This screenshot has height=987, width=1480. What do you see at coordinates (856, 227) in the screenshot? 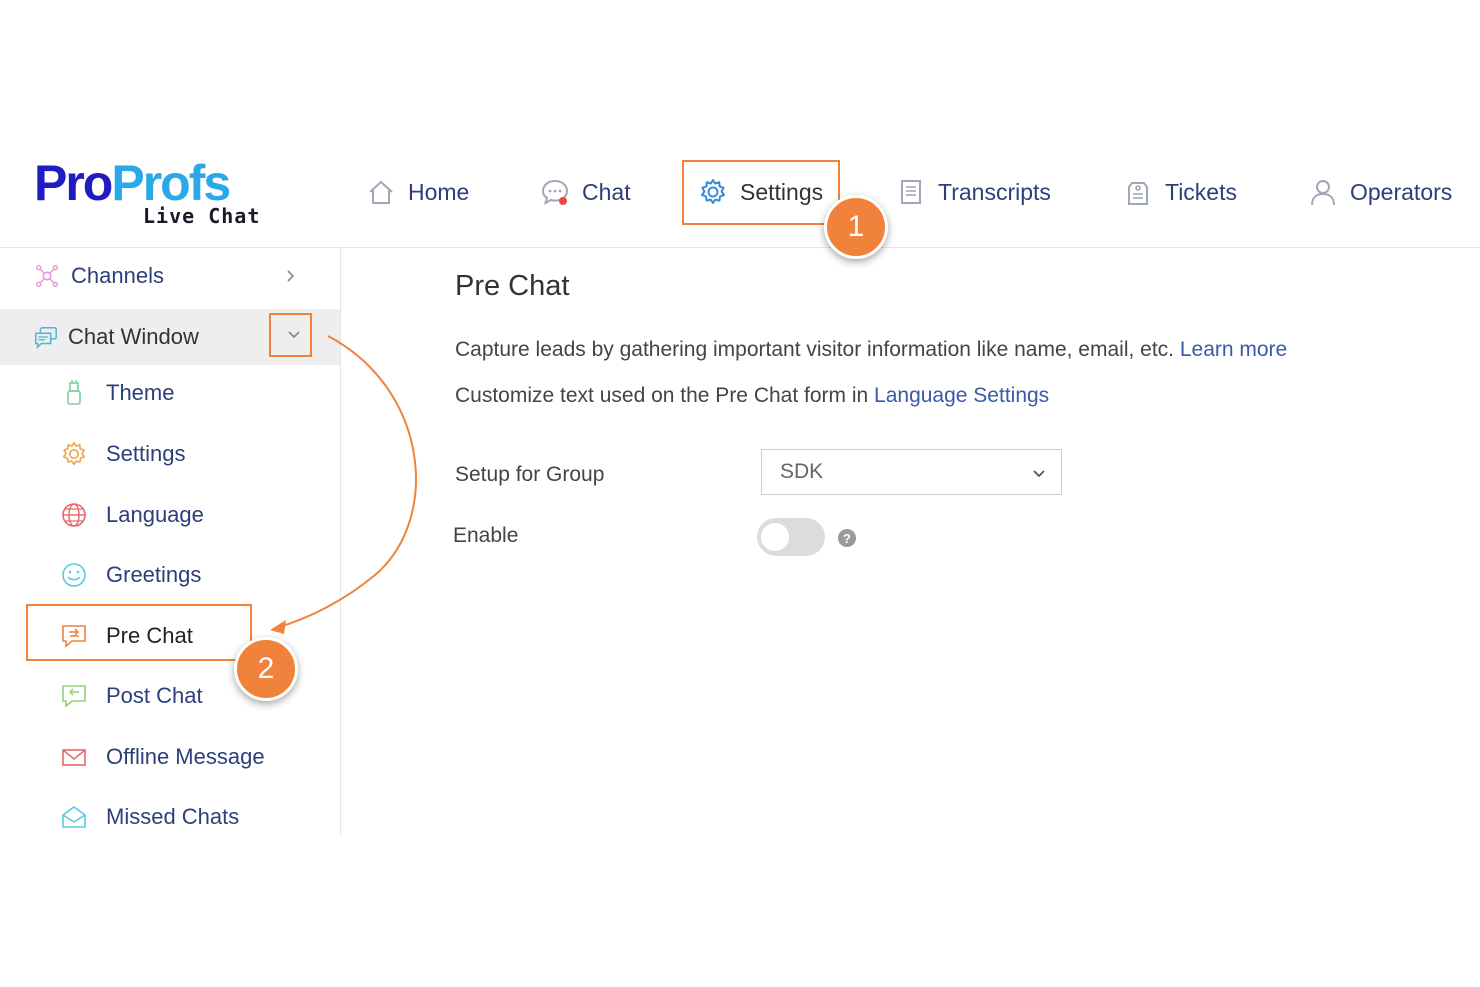
I see `step-badge-1: 1` at bounding box center [856, 227].